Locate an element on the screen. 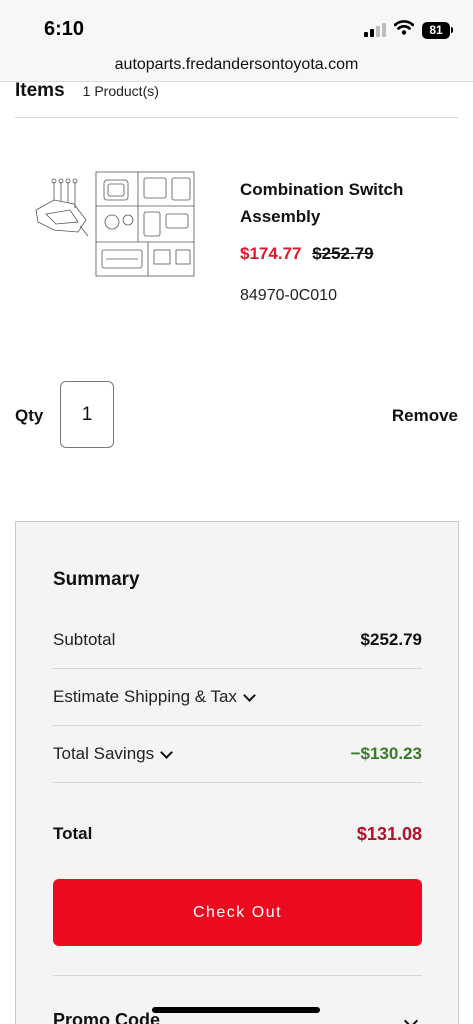 Image resolution: width=473 pixels, height=1024 pixels. status-icons: 81 is located at coordinates (408, 30).